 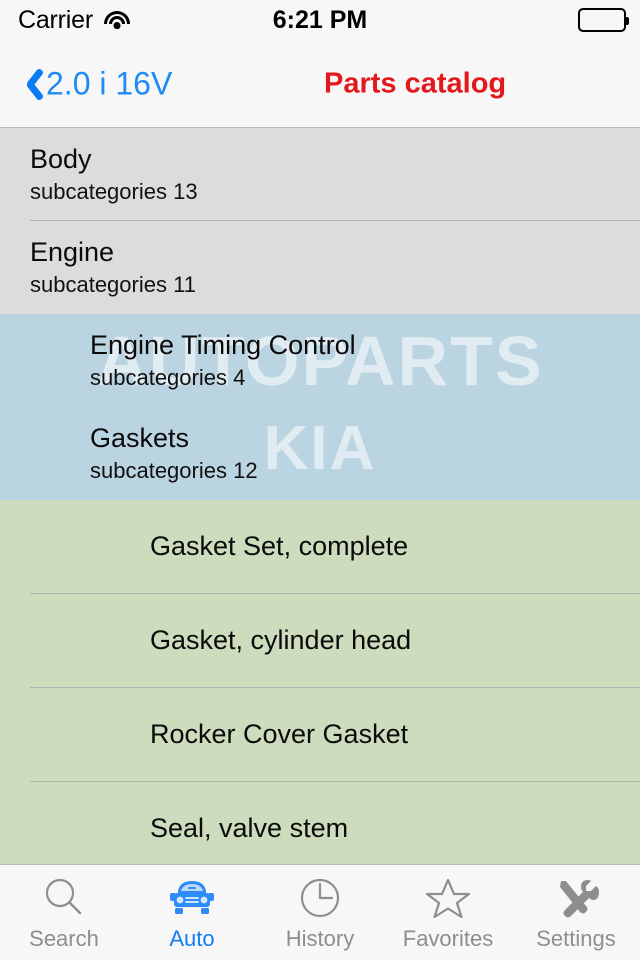 What do you see at coordinates (320, 267) in the screenshot?
I see `list-item: Engine subcategories 11` at bounding box center [320, 267].